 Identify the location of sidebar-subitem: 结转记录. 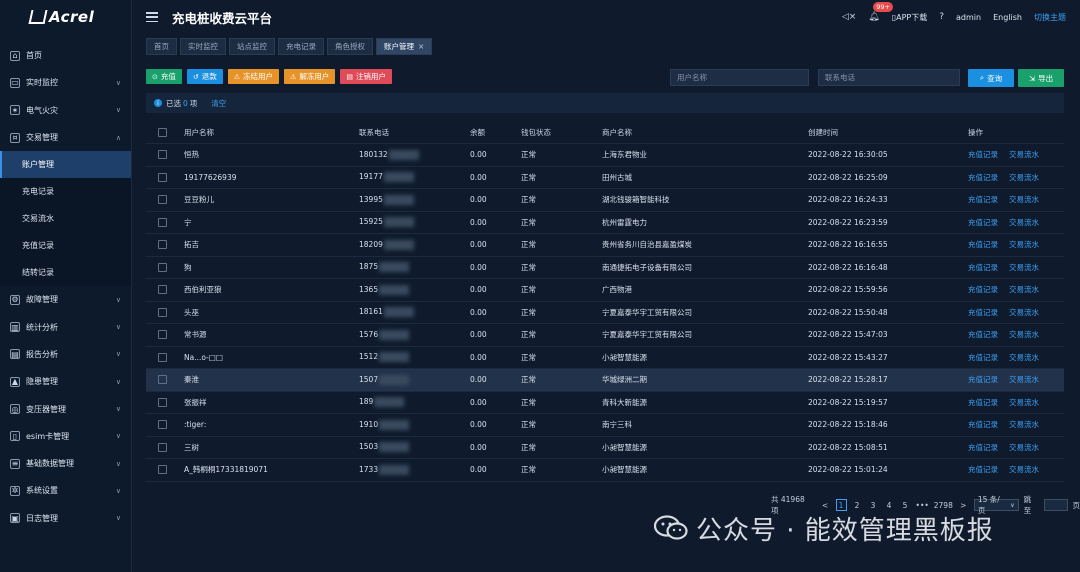
(65, 273).